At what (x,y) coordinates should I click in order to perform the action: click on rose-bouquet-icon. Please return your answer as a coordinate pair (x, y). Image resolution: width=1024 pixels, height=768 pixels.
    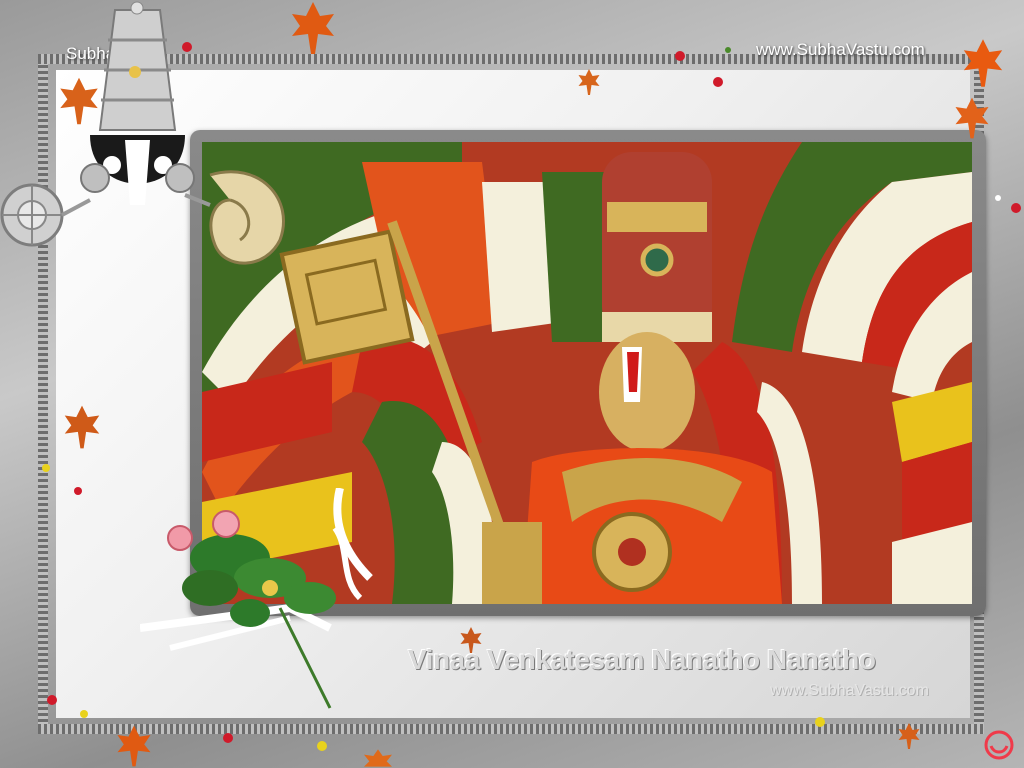
    Looking at the image, I should click on (256, 598).